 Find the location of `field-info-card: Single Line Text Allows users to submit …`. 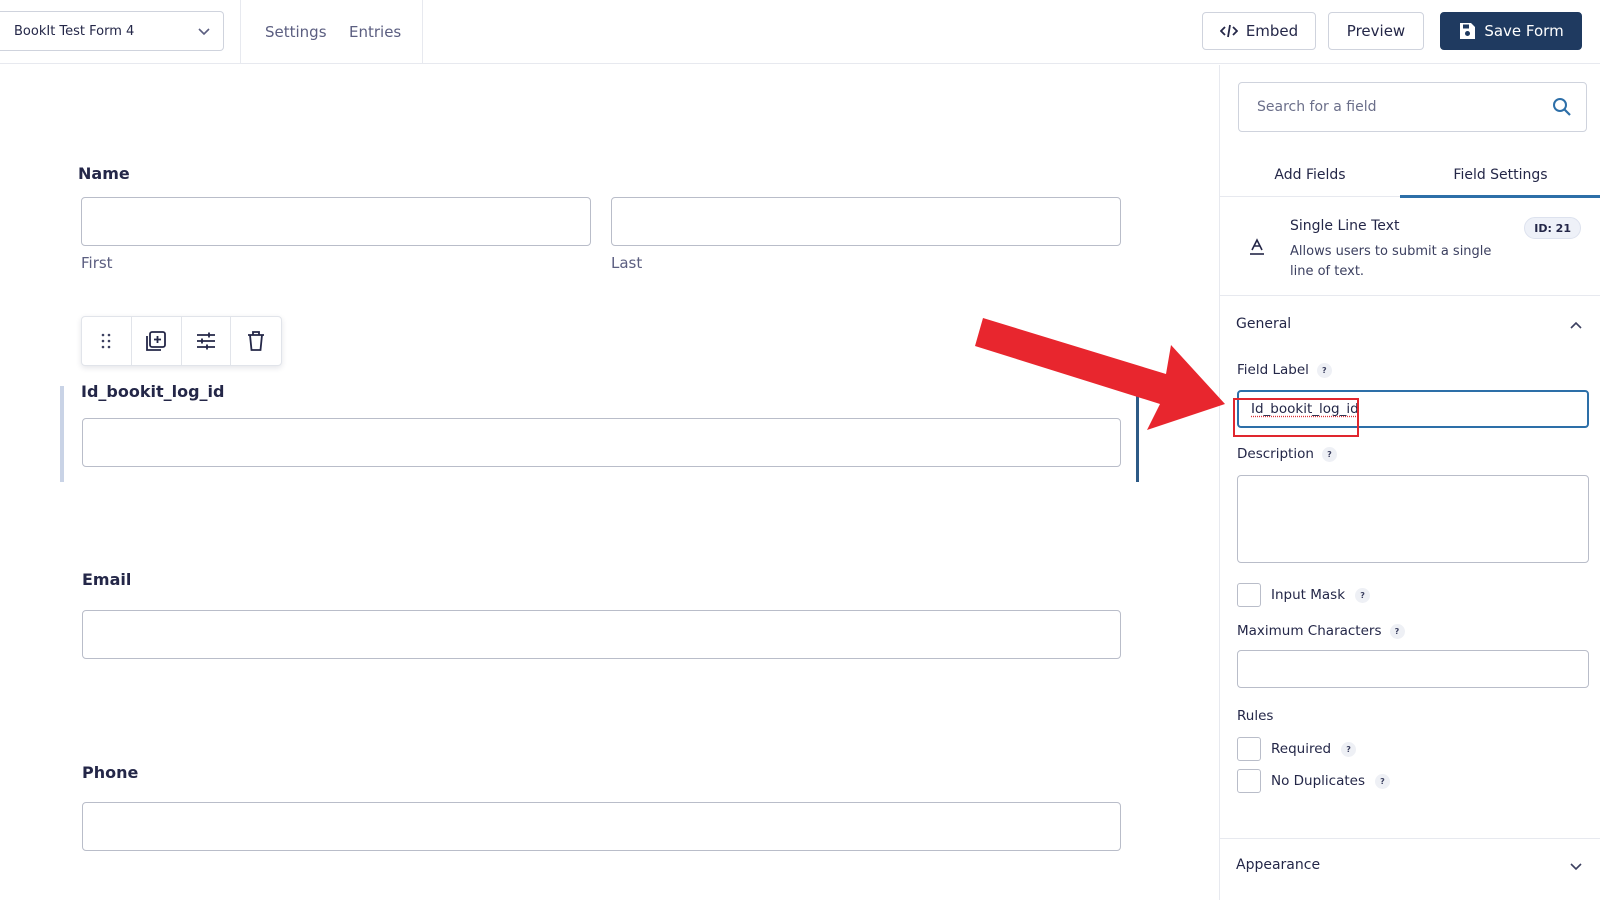

field-info-card: Single Line Text Allows users to submit … is located at coordinates (1410, 247).